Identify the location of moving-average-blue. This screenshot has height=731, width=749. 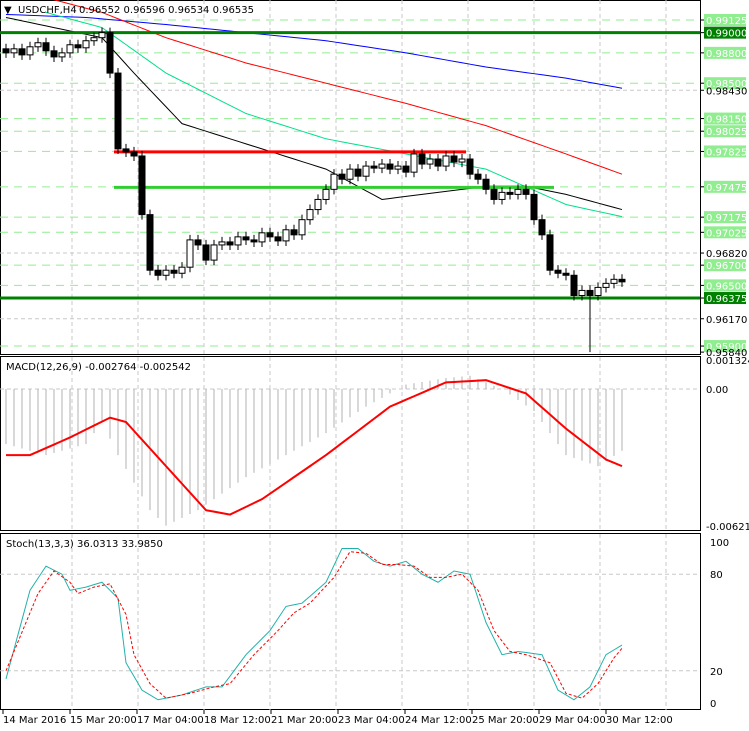
(314, 51).